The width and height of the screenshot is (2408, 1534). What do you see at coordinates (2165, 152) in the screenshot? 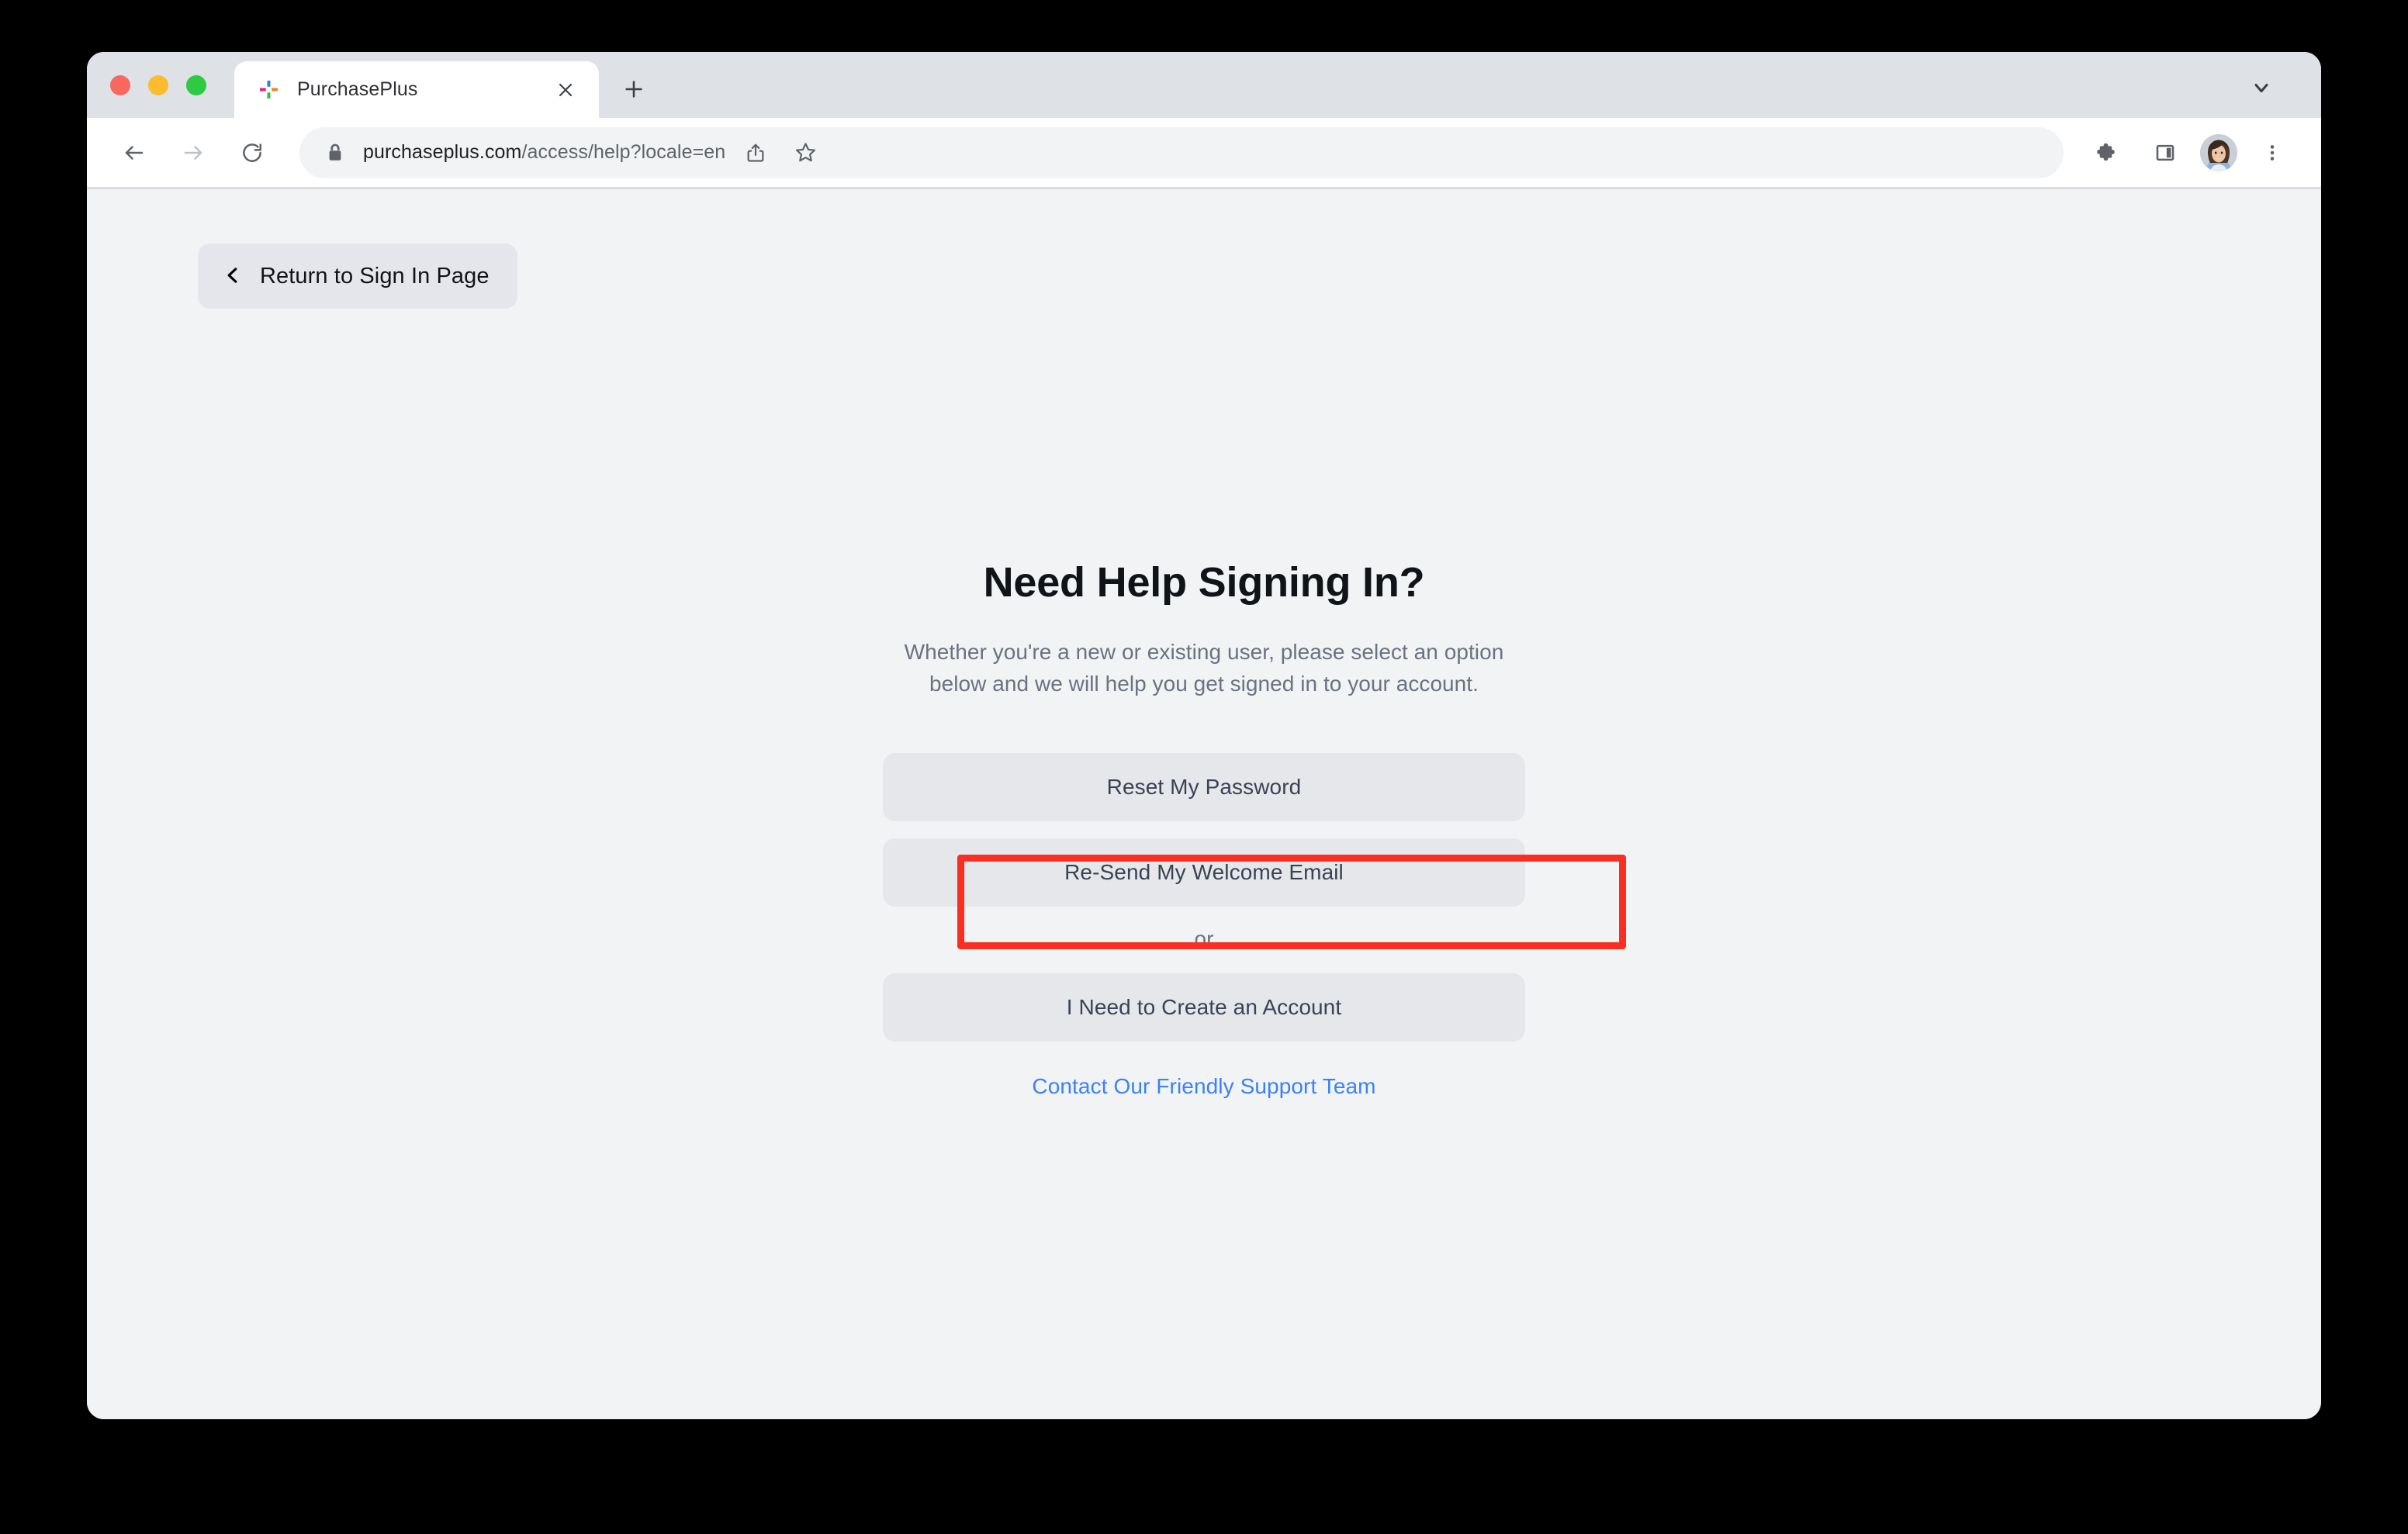
I see `side-panel-icon` at bounding box center [2165, 152].